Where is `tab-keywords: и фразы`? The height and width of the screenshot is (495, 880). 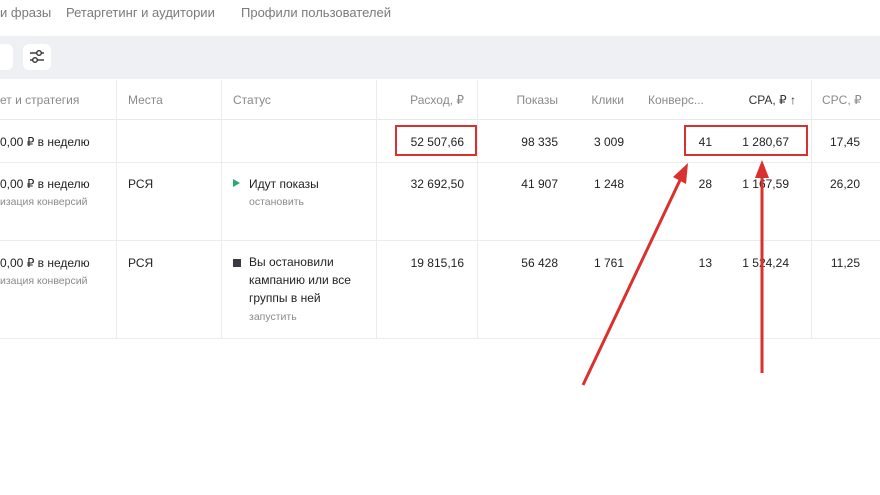 tab-keywords: и фразы is located at coordinates (25, 12).